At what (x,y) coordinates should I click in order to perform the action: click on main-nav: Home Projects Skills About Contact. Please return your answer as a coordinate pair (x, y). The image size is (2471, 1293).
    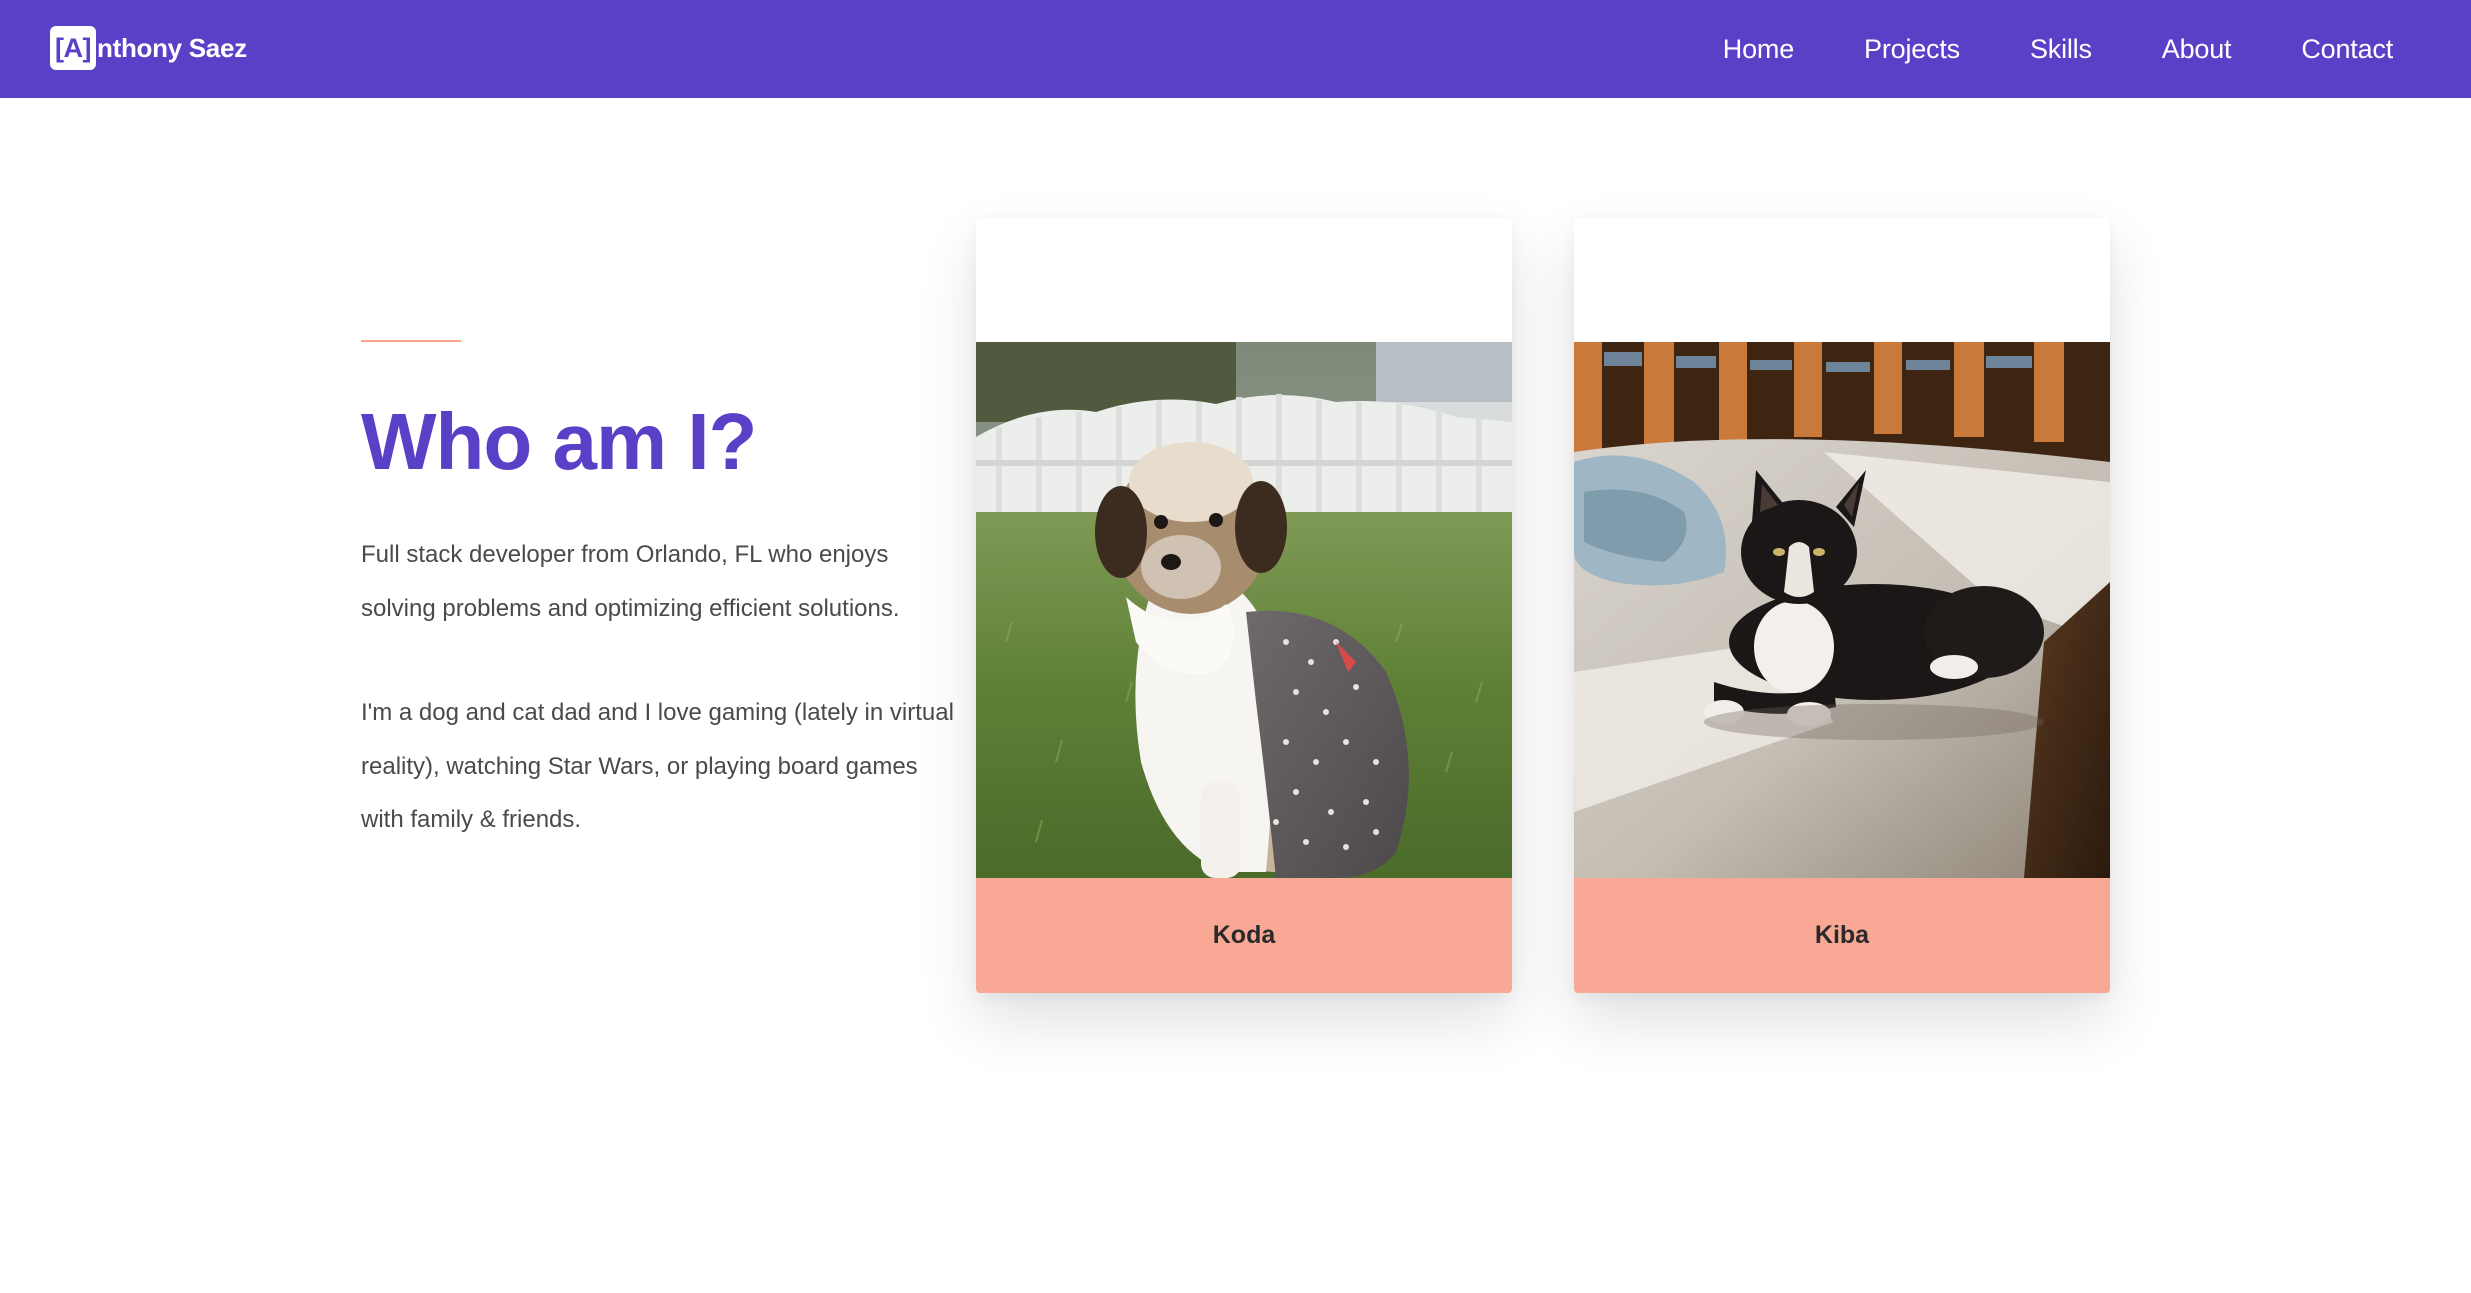
    Looking at the image, I should click on (2023, 49).